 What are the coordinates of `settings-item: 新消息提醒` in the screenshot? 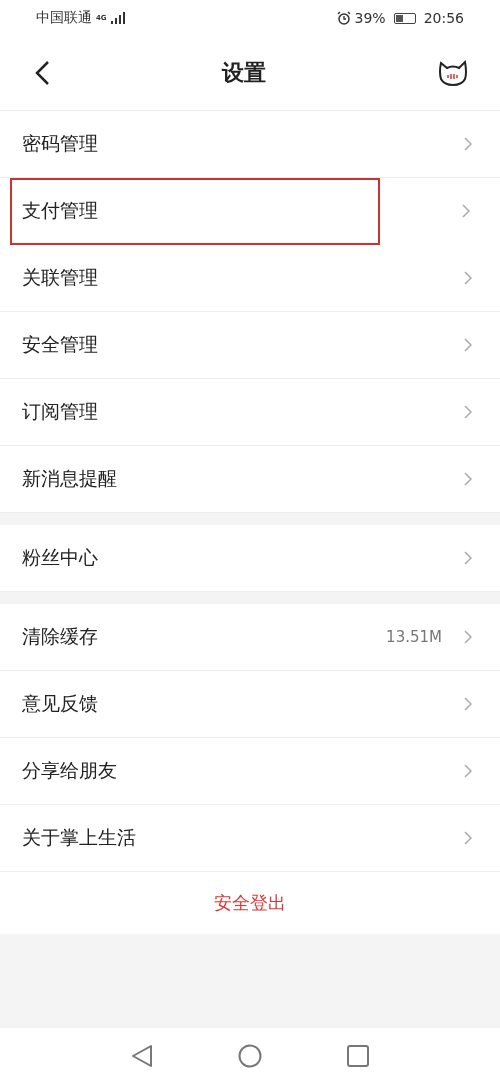 It's located at (250, 479).